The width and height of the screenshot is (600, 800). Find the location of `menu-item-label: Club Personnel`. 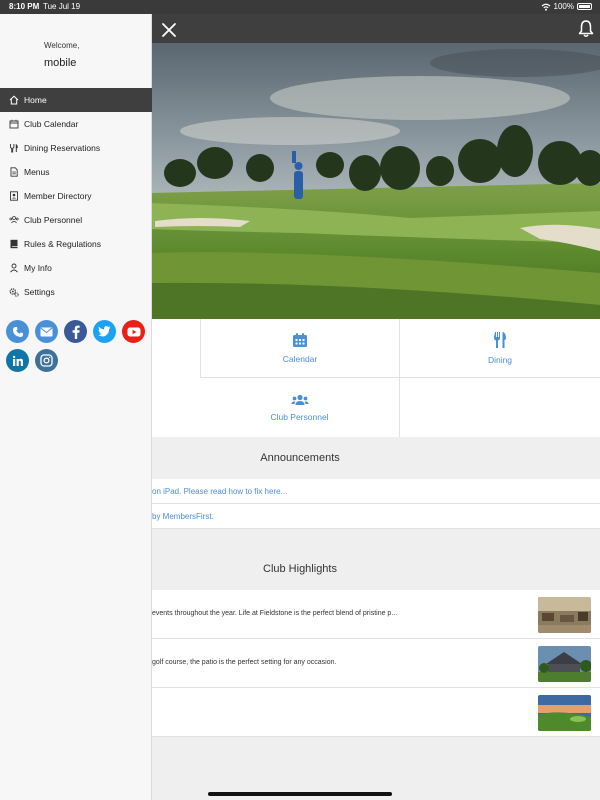

menu-item-label: Club Personnel is located at coordinates (53, 220).